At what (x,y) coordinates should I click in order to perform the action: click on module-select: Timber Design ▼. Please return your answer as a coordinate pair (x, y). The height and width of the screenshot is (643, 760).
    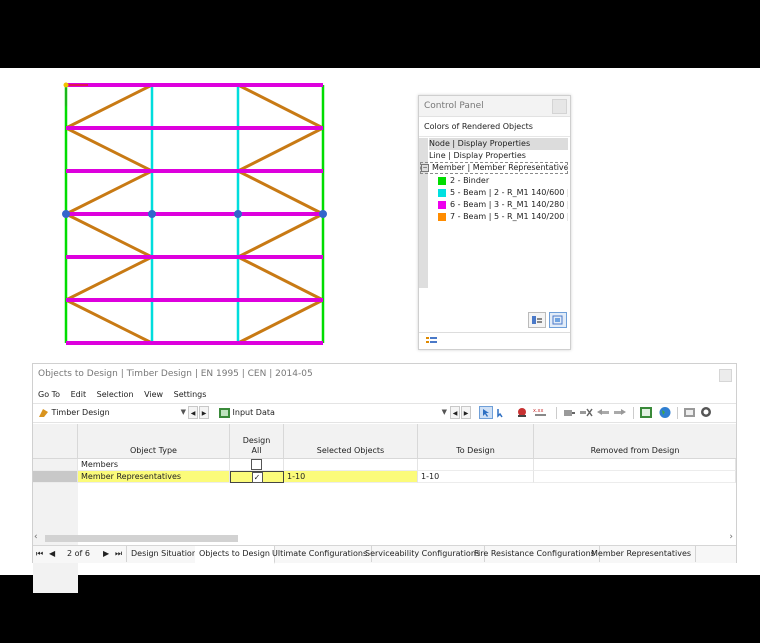
    Looking at the image, I should click on (112, 412).